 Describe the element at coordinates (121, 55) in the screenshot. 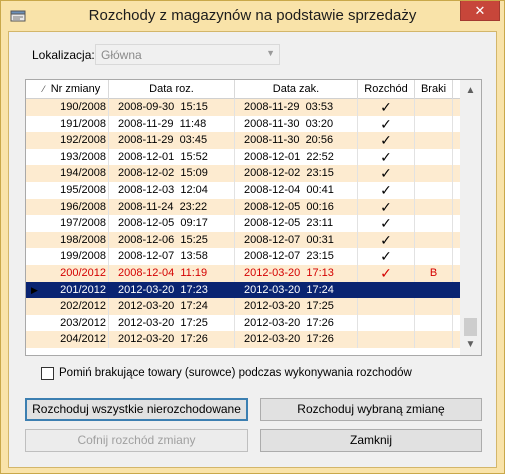

I see `location-value: Główna` at that location.